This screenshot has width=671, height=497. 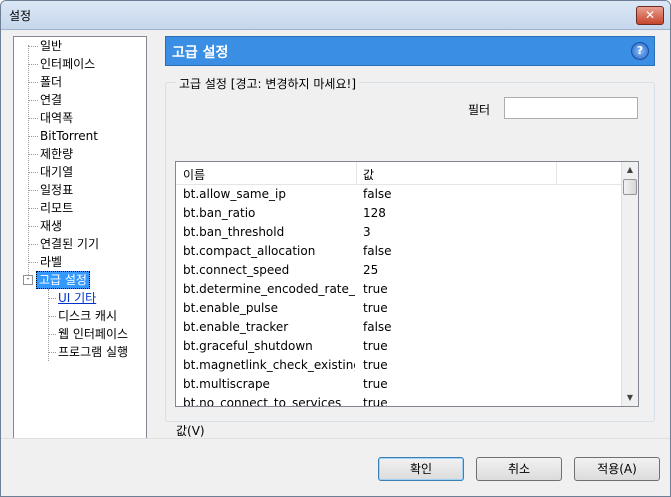 I want to click on filter-input, so click(x=571, y=108).